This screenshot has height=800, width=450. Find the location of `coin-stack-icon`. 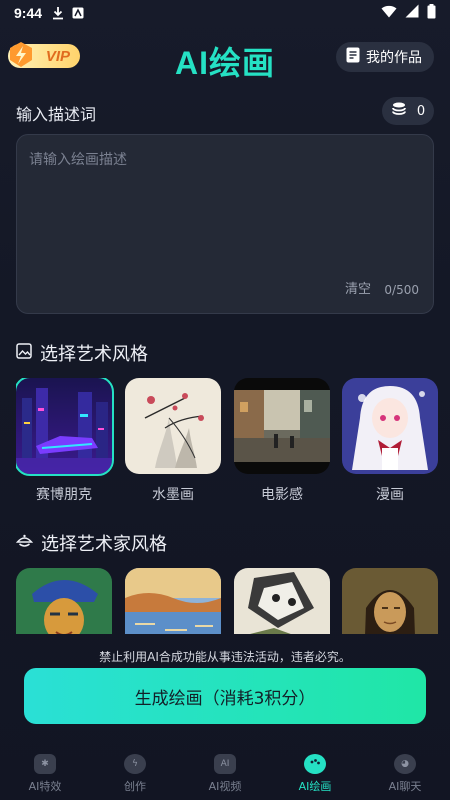

coin-stack-icon is located at coordinates (399, 111).